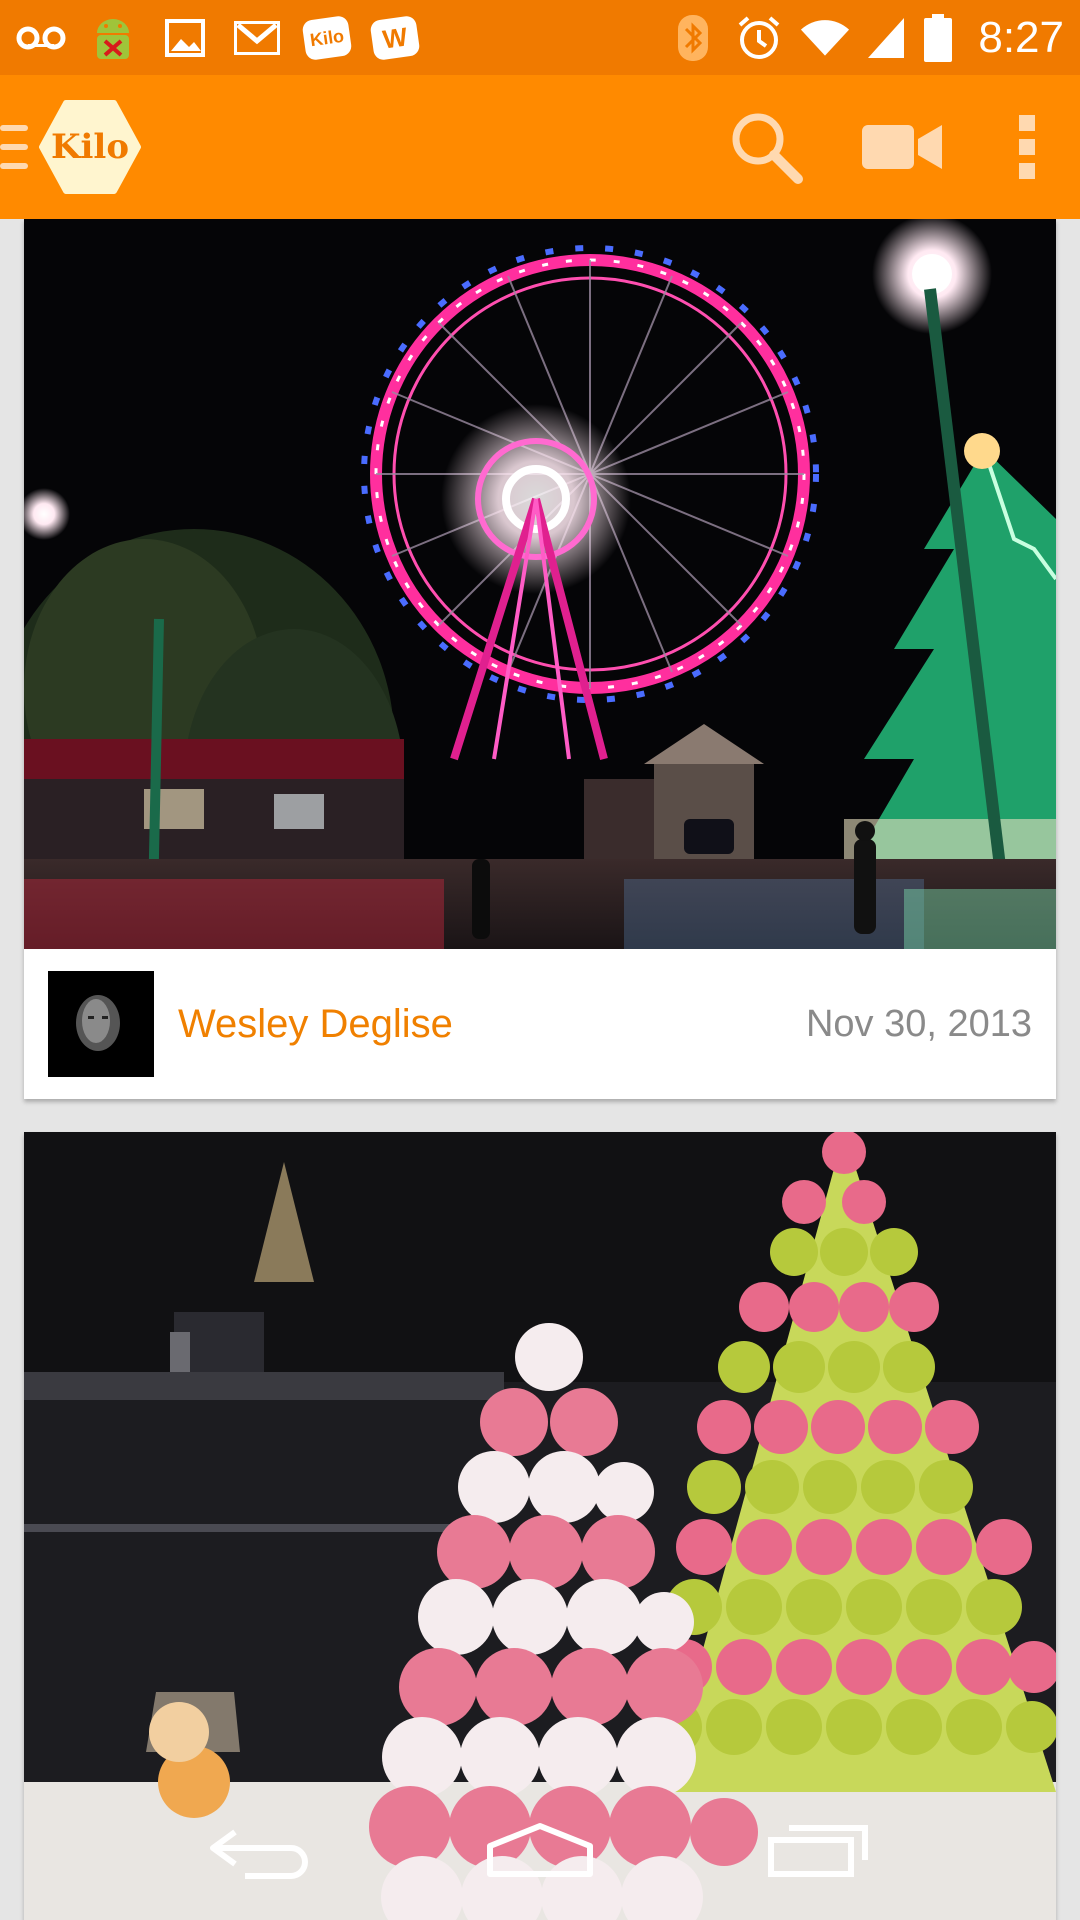 Image resolution: width=1080 pixels, height=1920 pixels. Describe the element at coordinates (14, 147) in the screenshot. I see `drawer-indicator-icon` at that location.